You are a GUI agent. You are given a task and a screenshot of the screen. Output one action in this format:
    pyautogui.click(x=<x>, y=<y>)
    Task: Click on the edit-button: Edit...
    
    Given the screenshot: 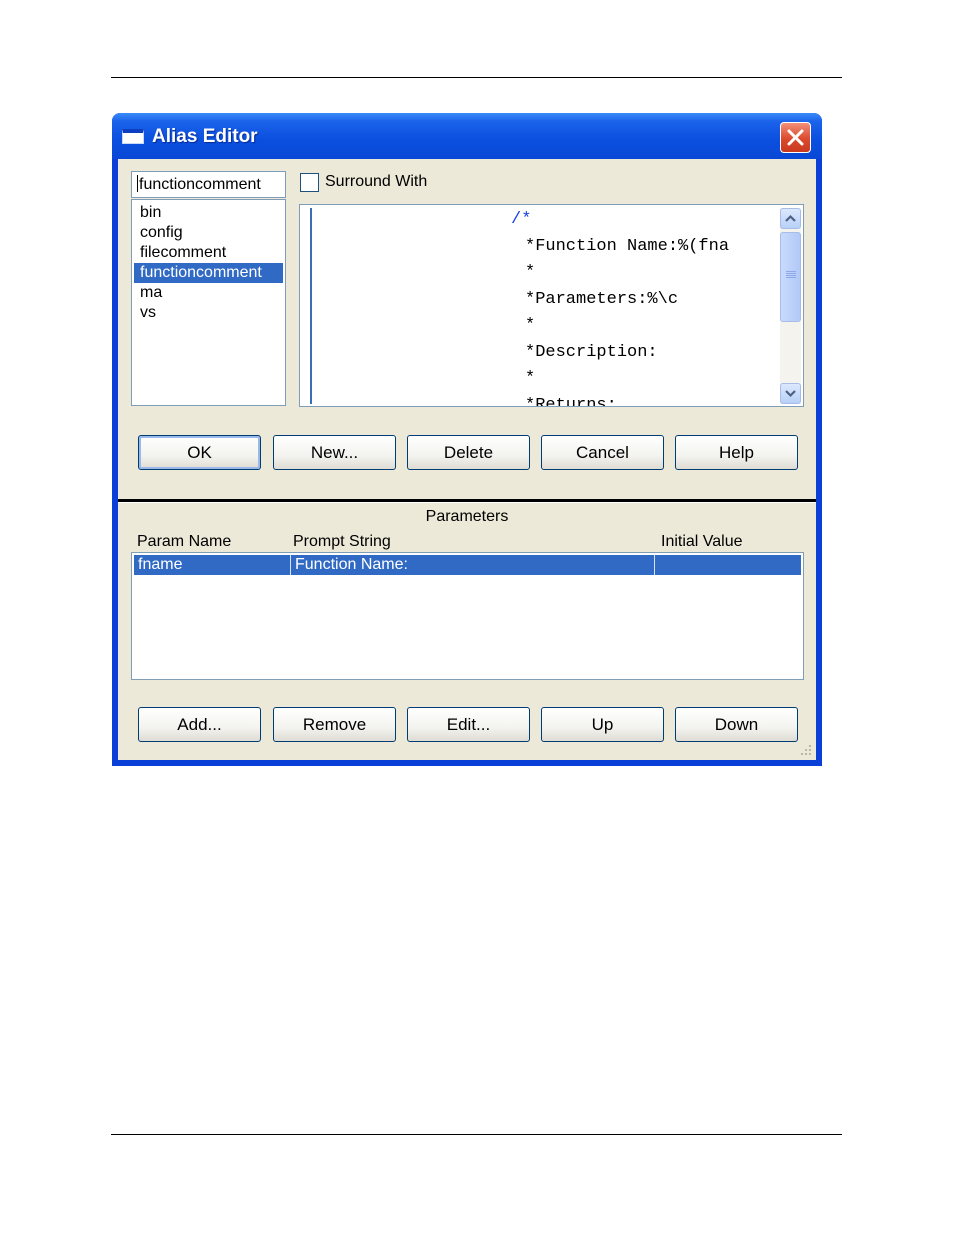 What is the action you would take?
    pyautogui.click(x=468, y=724)
    